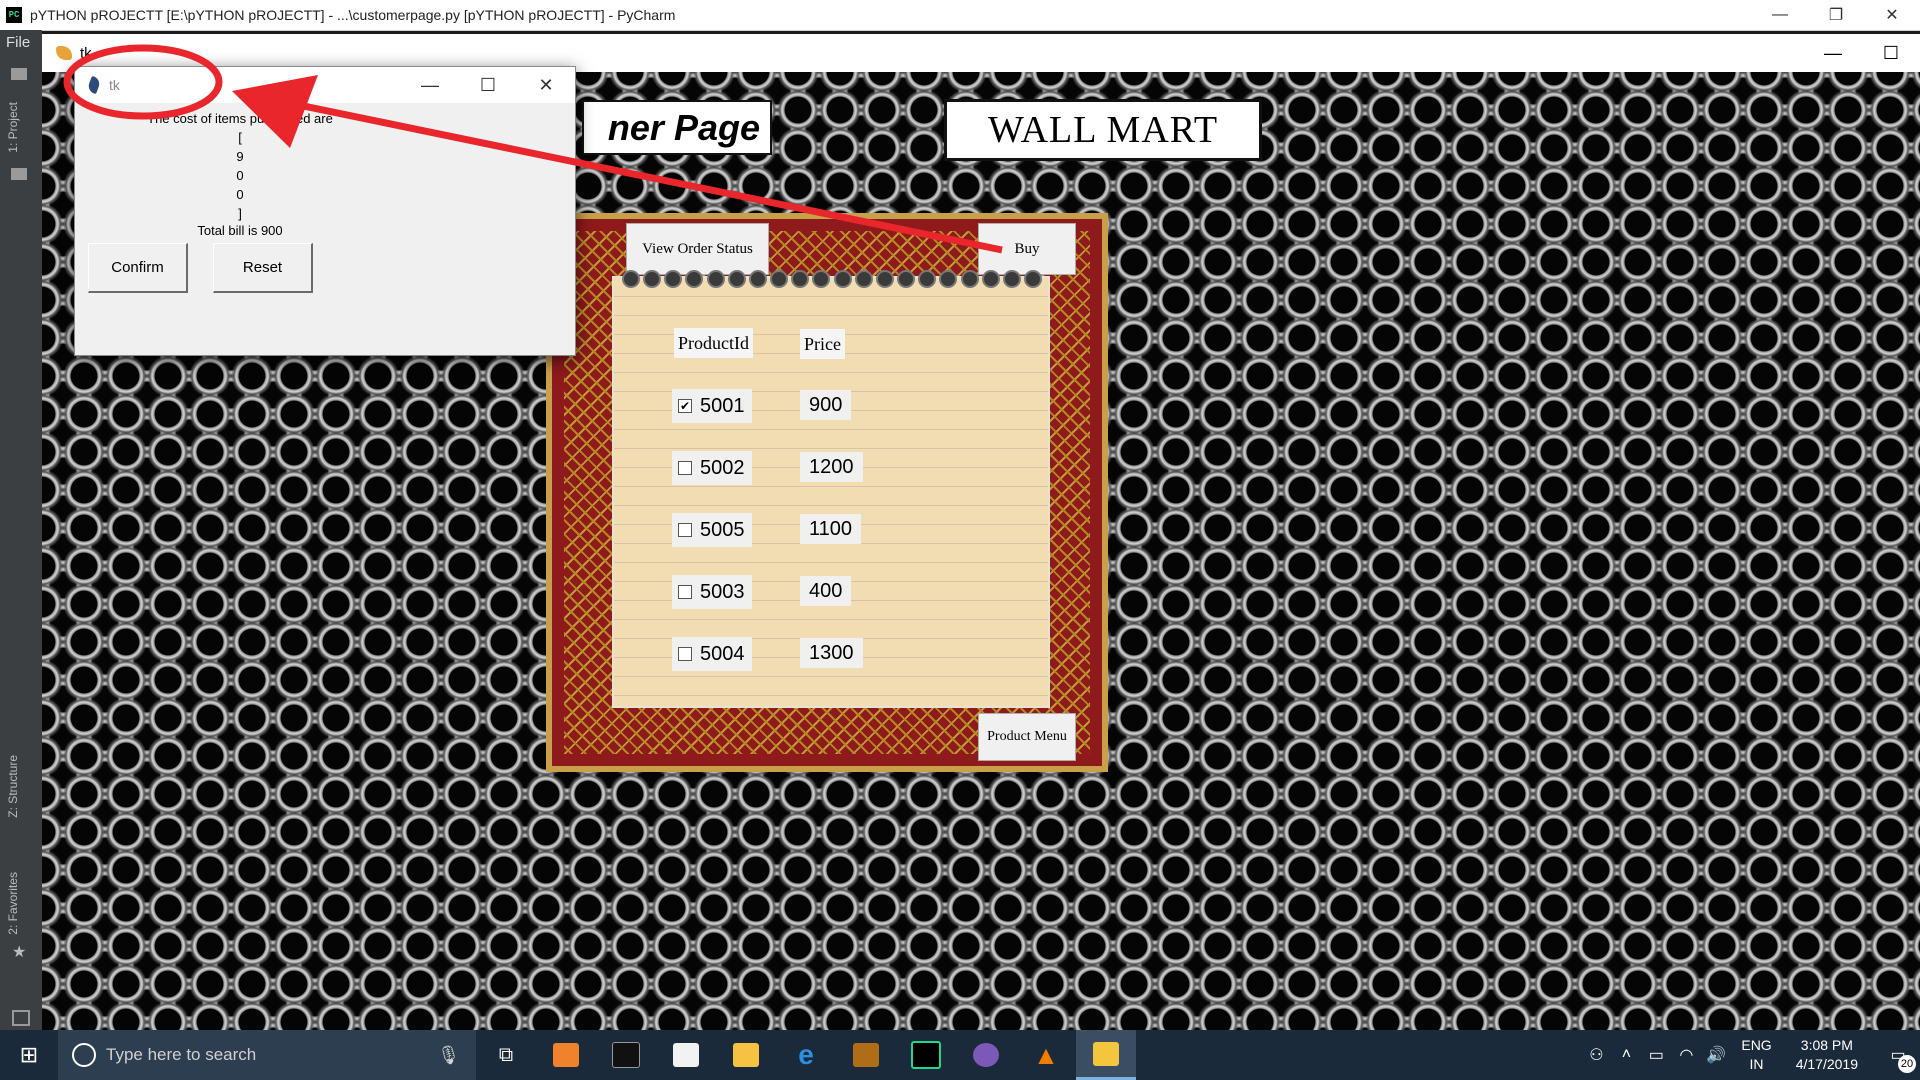 The width and height of the screenshot is (1920, 1080). I want to click on close-button: ✕, so click(1892, 15).